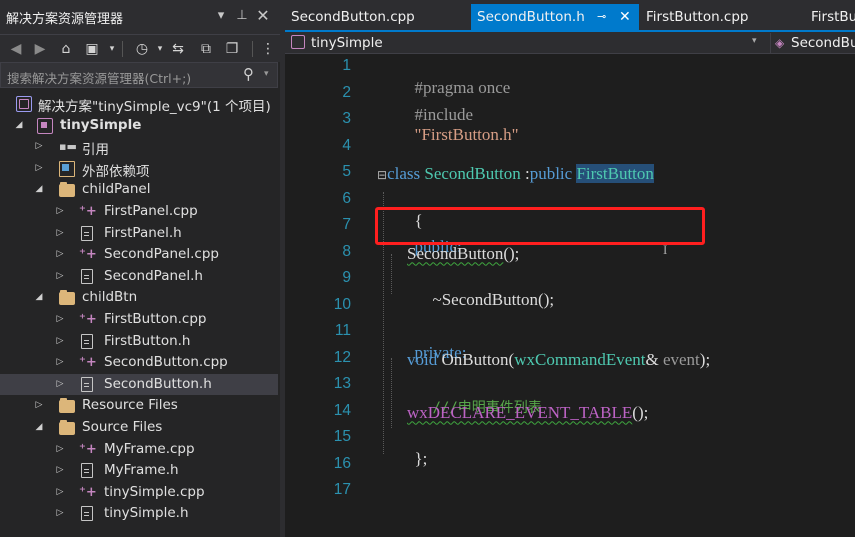 This screenshot has height=537, width=855. What do you see at coordinates (754, 41) in the screenshot?
I see `chevron-down-icon: ▾` at bounding box center [754, 41].